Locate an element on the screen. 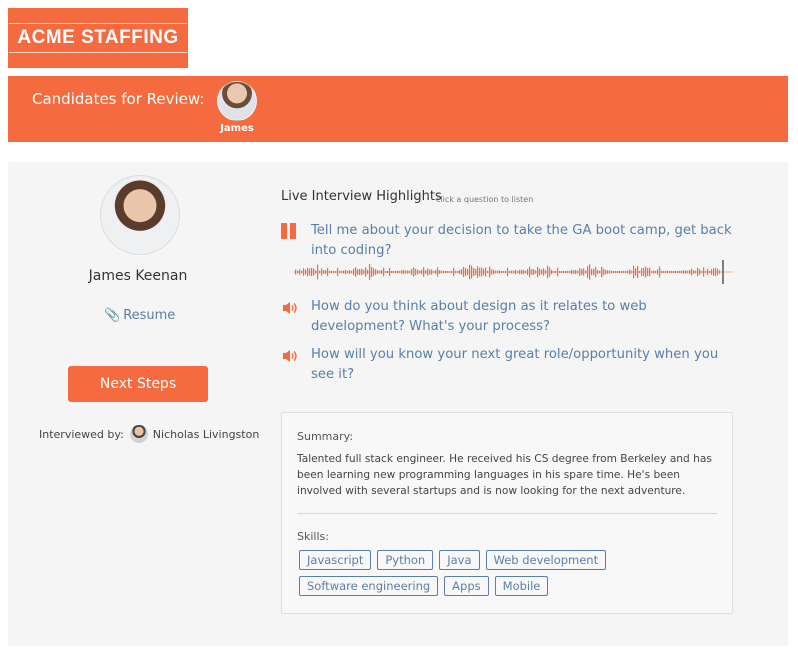 This screenshot has height=653, width=798. skill-tag: Python is located at coordinates (405, 560).